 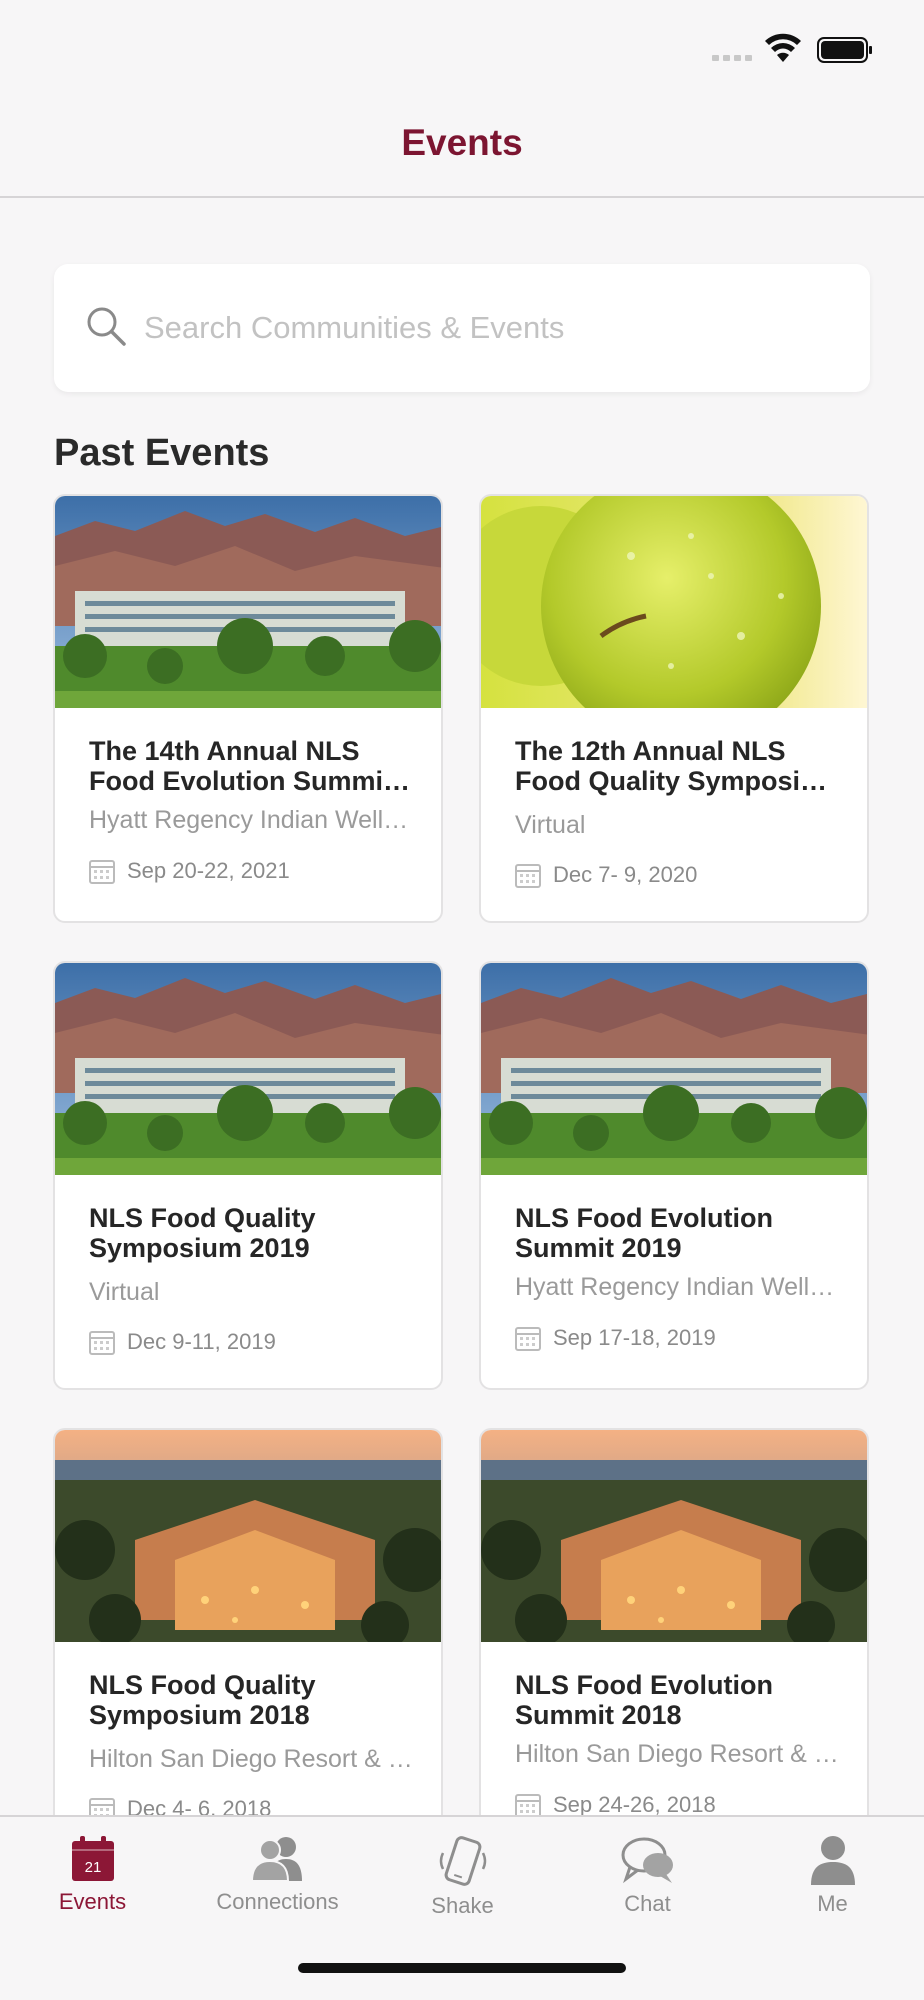 I want to click on event-date-row: Sep 20-22, 2021, so click(x=189, y=871).